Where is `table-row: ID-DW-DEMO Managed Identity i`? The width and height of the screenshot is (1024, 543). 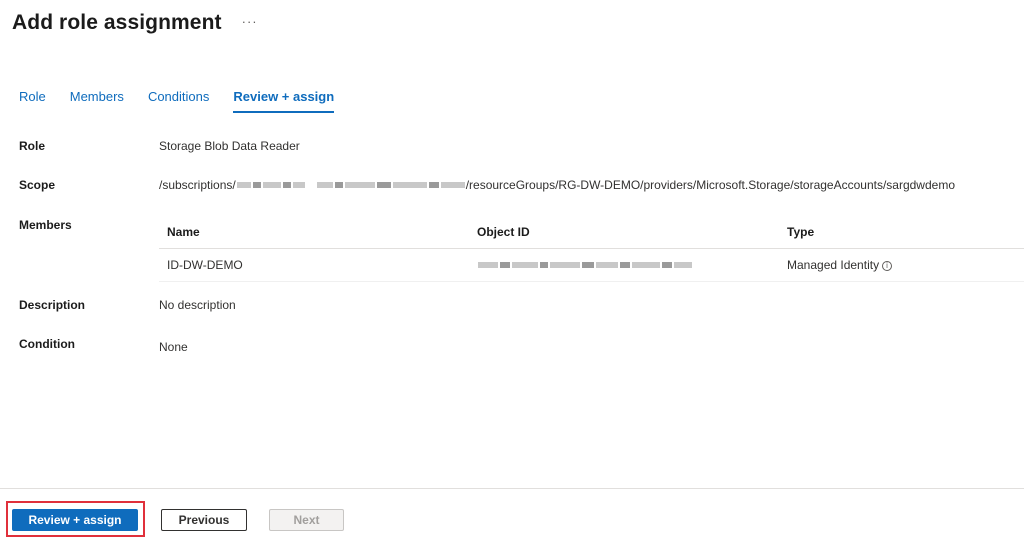 table-row: ID-DW-DEMO Managed Identity i is located at coordinates (591, 265).